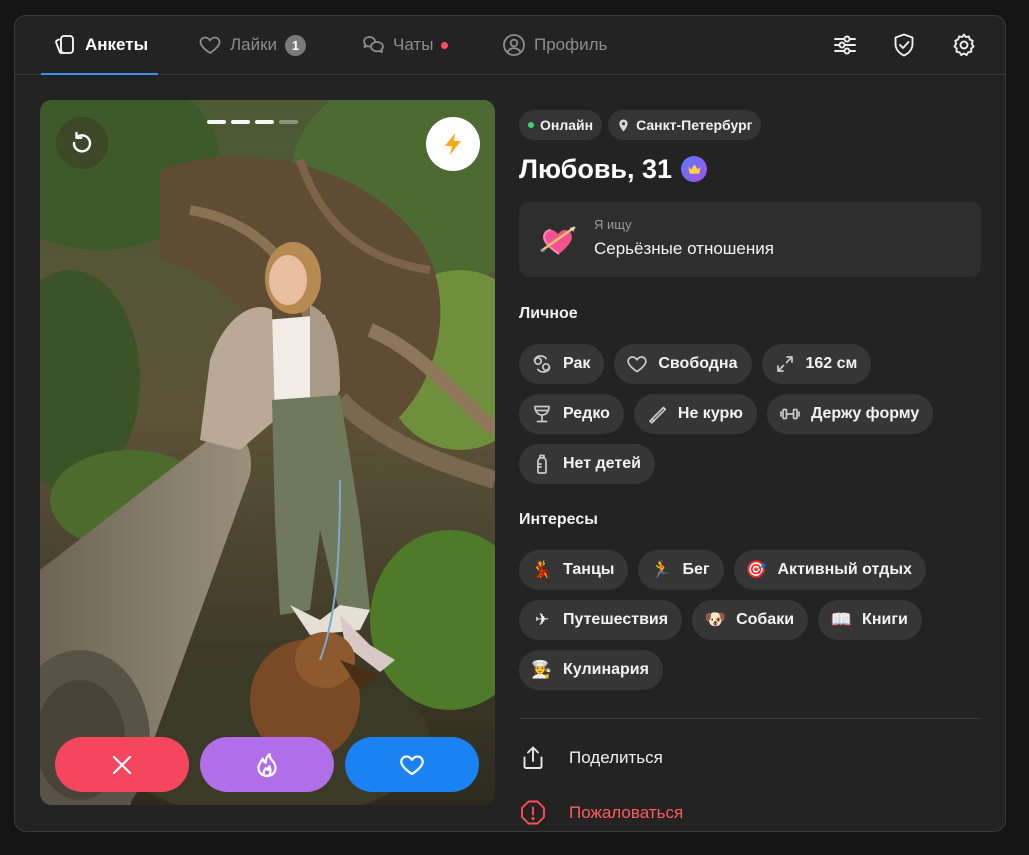 This screenshot has width=1029, height=855. Describe the element at coordinates (750, 620) in the screenshot. I see `interest-pill: 🐶 Собаки` at that location.